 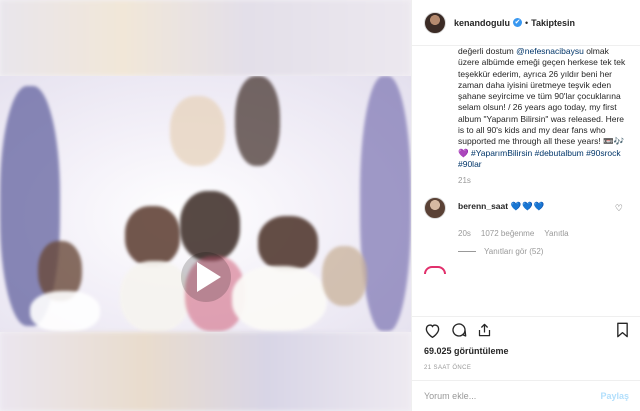 I want to click on author-username: kenandogulu, so click(x=482, y=23).